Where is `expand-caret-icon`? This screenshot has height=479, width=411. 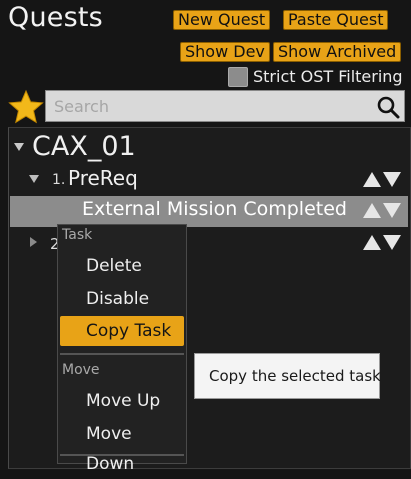 expand-caret-icon is located at coordinates (33, 242).